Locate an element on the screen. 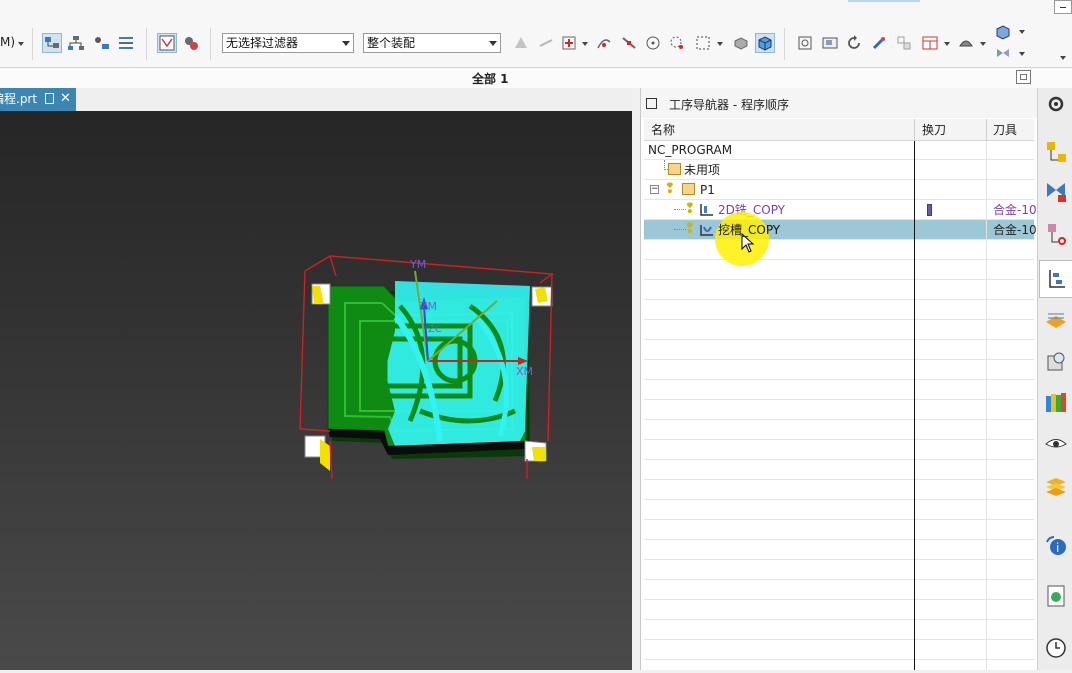  toolbar-overflow-icon is located at coordinates (1063, 58).